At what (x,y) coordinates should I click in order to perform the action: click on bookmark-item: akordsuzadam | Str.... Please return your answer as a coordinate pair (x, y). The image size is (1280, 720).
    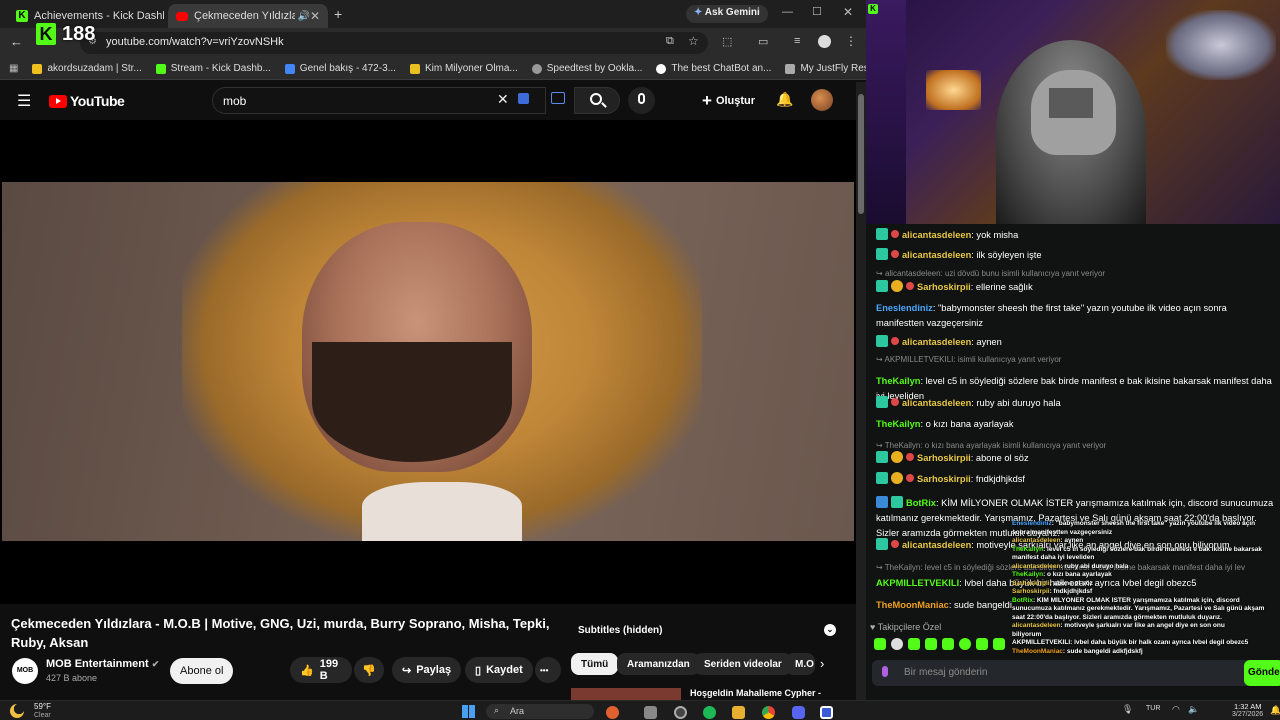
    Looking at the image, I should click on (87, 68).